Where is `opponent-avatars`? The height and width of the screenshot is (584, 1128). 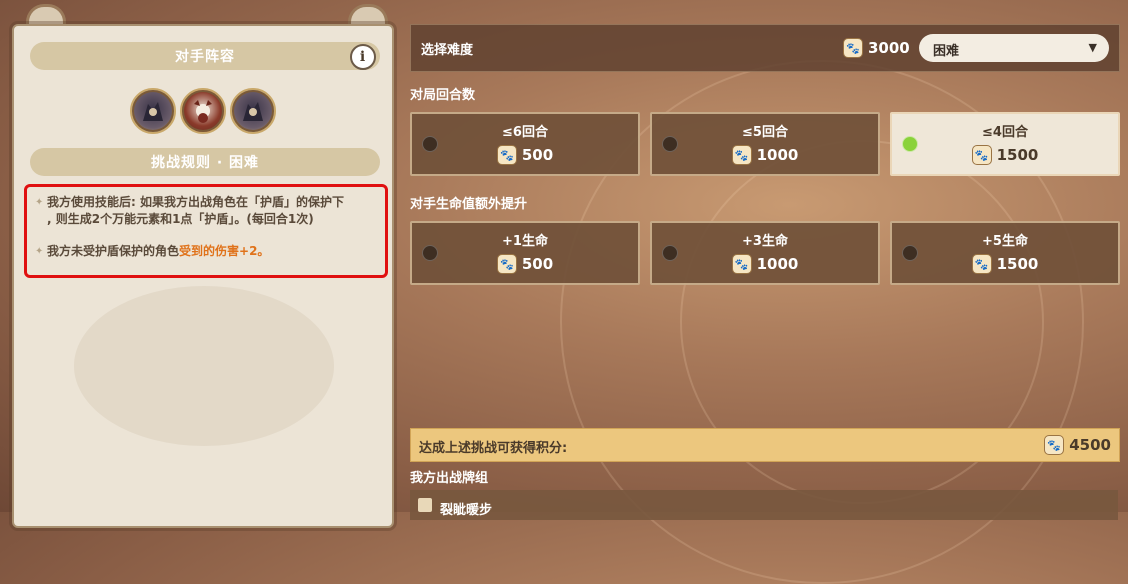
opponent-avatars is located at coordinates (203, 111).